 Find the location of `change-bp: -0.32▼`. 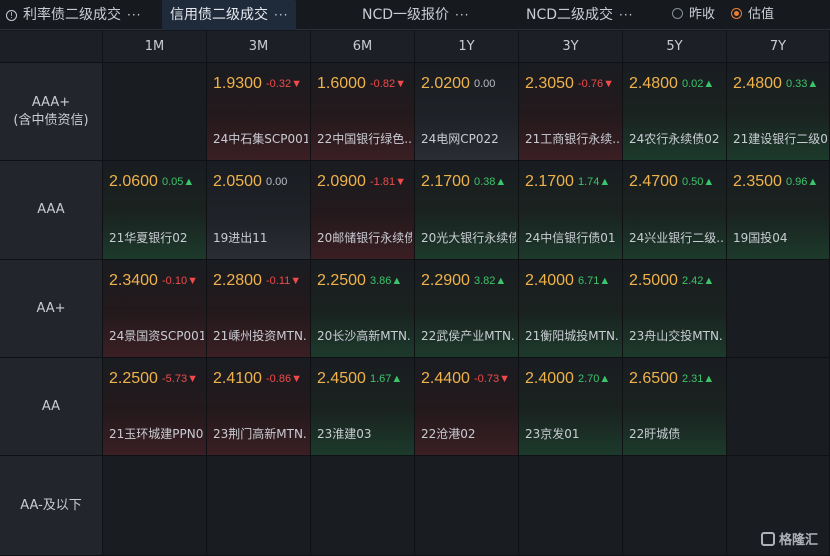

change-bp: -0.32▼ is located at coordinates (284, 84).